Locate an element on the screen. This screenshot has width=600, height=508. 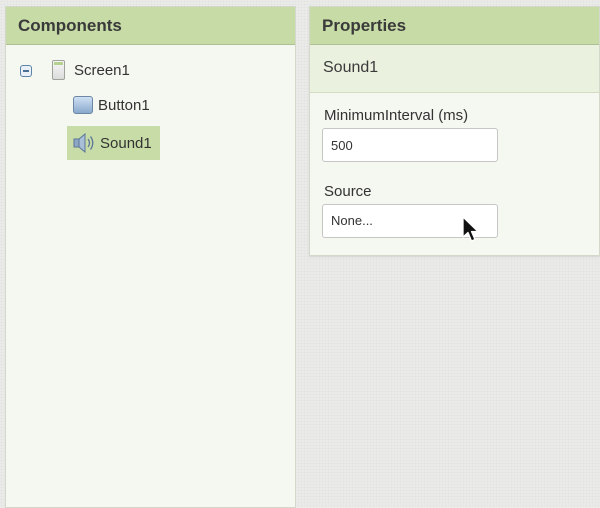
tree-node-label: Screen1 is located at coordinates (102, 70).